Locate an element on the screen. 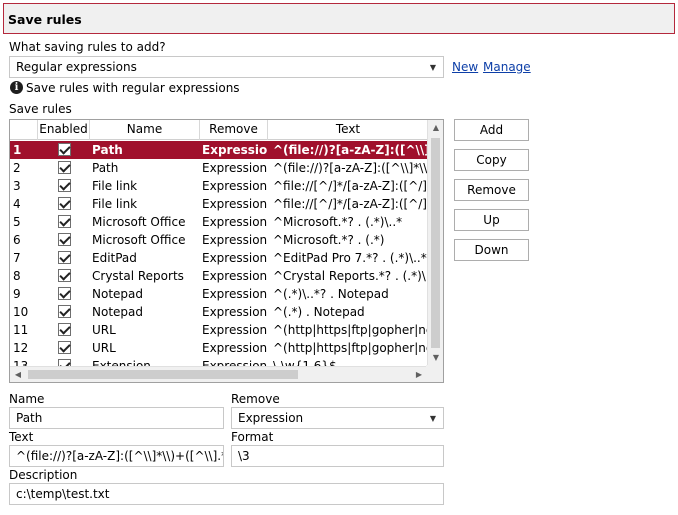  row-number: 10 is located at coordinates (21, 312).